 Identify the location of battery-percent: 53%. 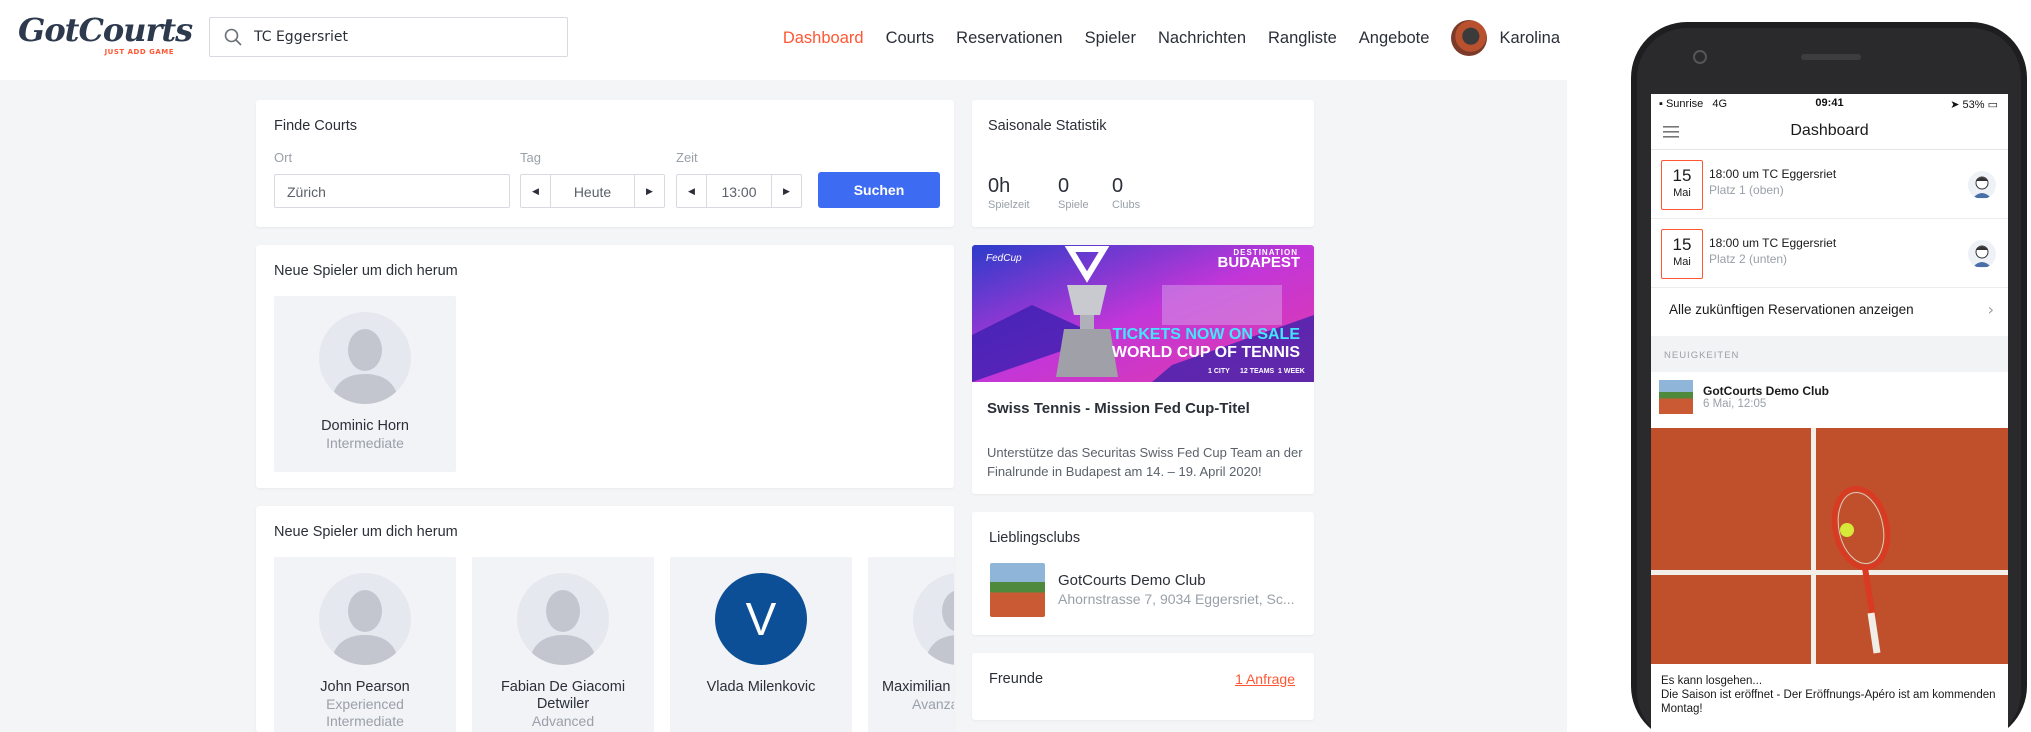
(1973, 105).